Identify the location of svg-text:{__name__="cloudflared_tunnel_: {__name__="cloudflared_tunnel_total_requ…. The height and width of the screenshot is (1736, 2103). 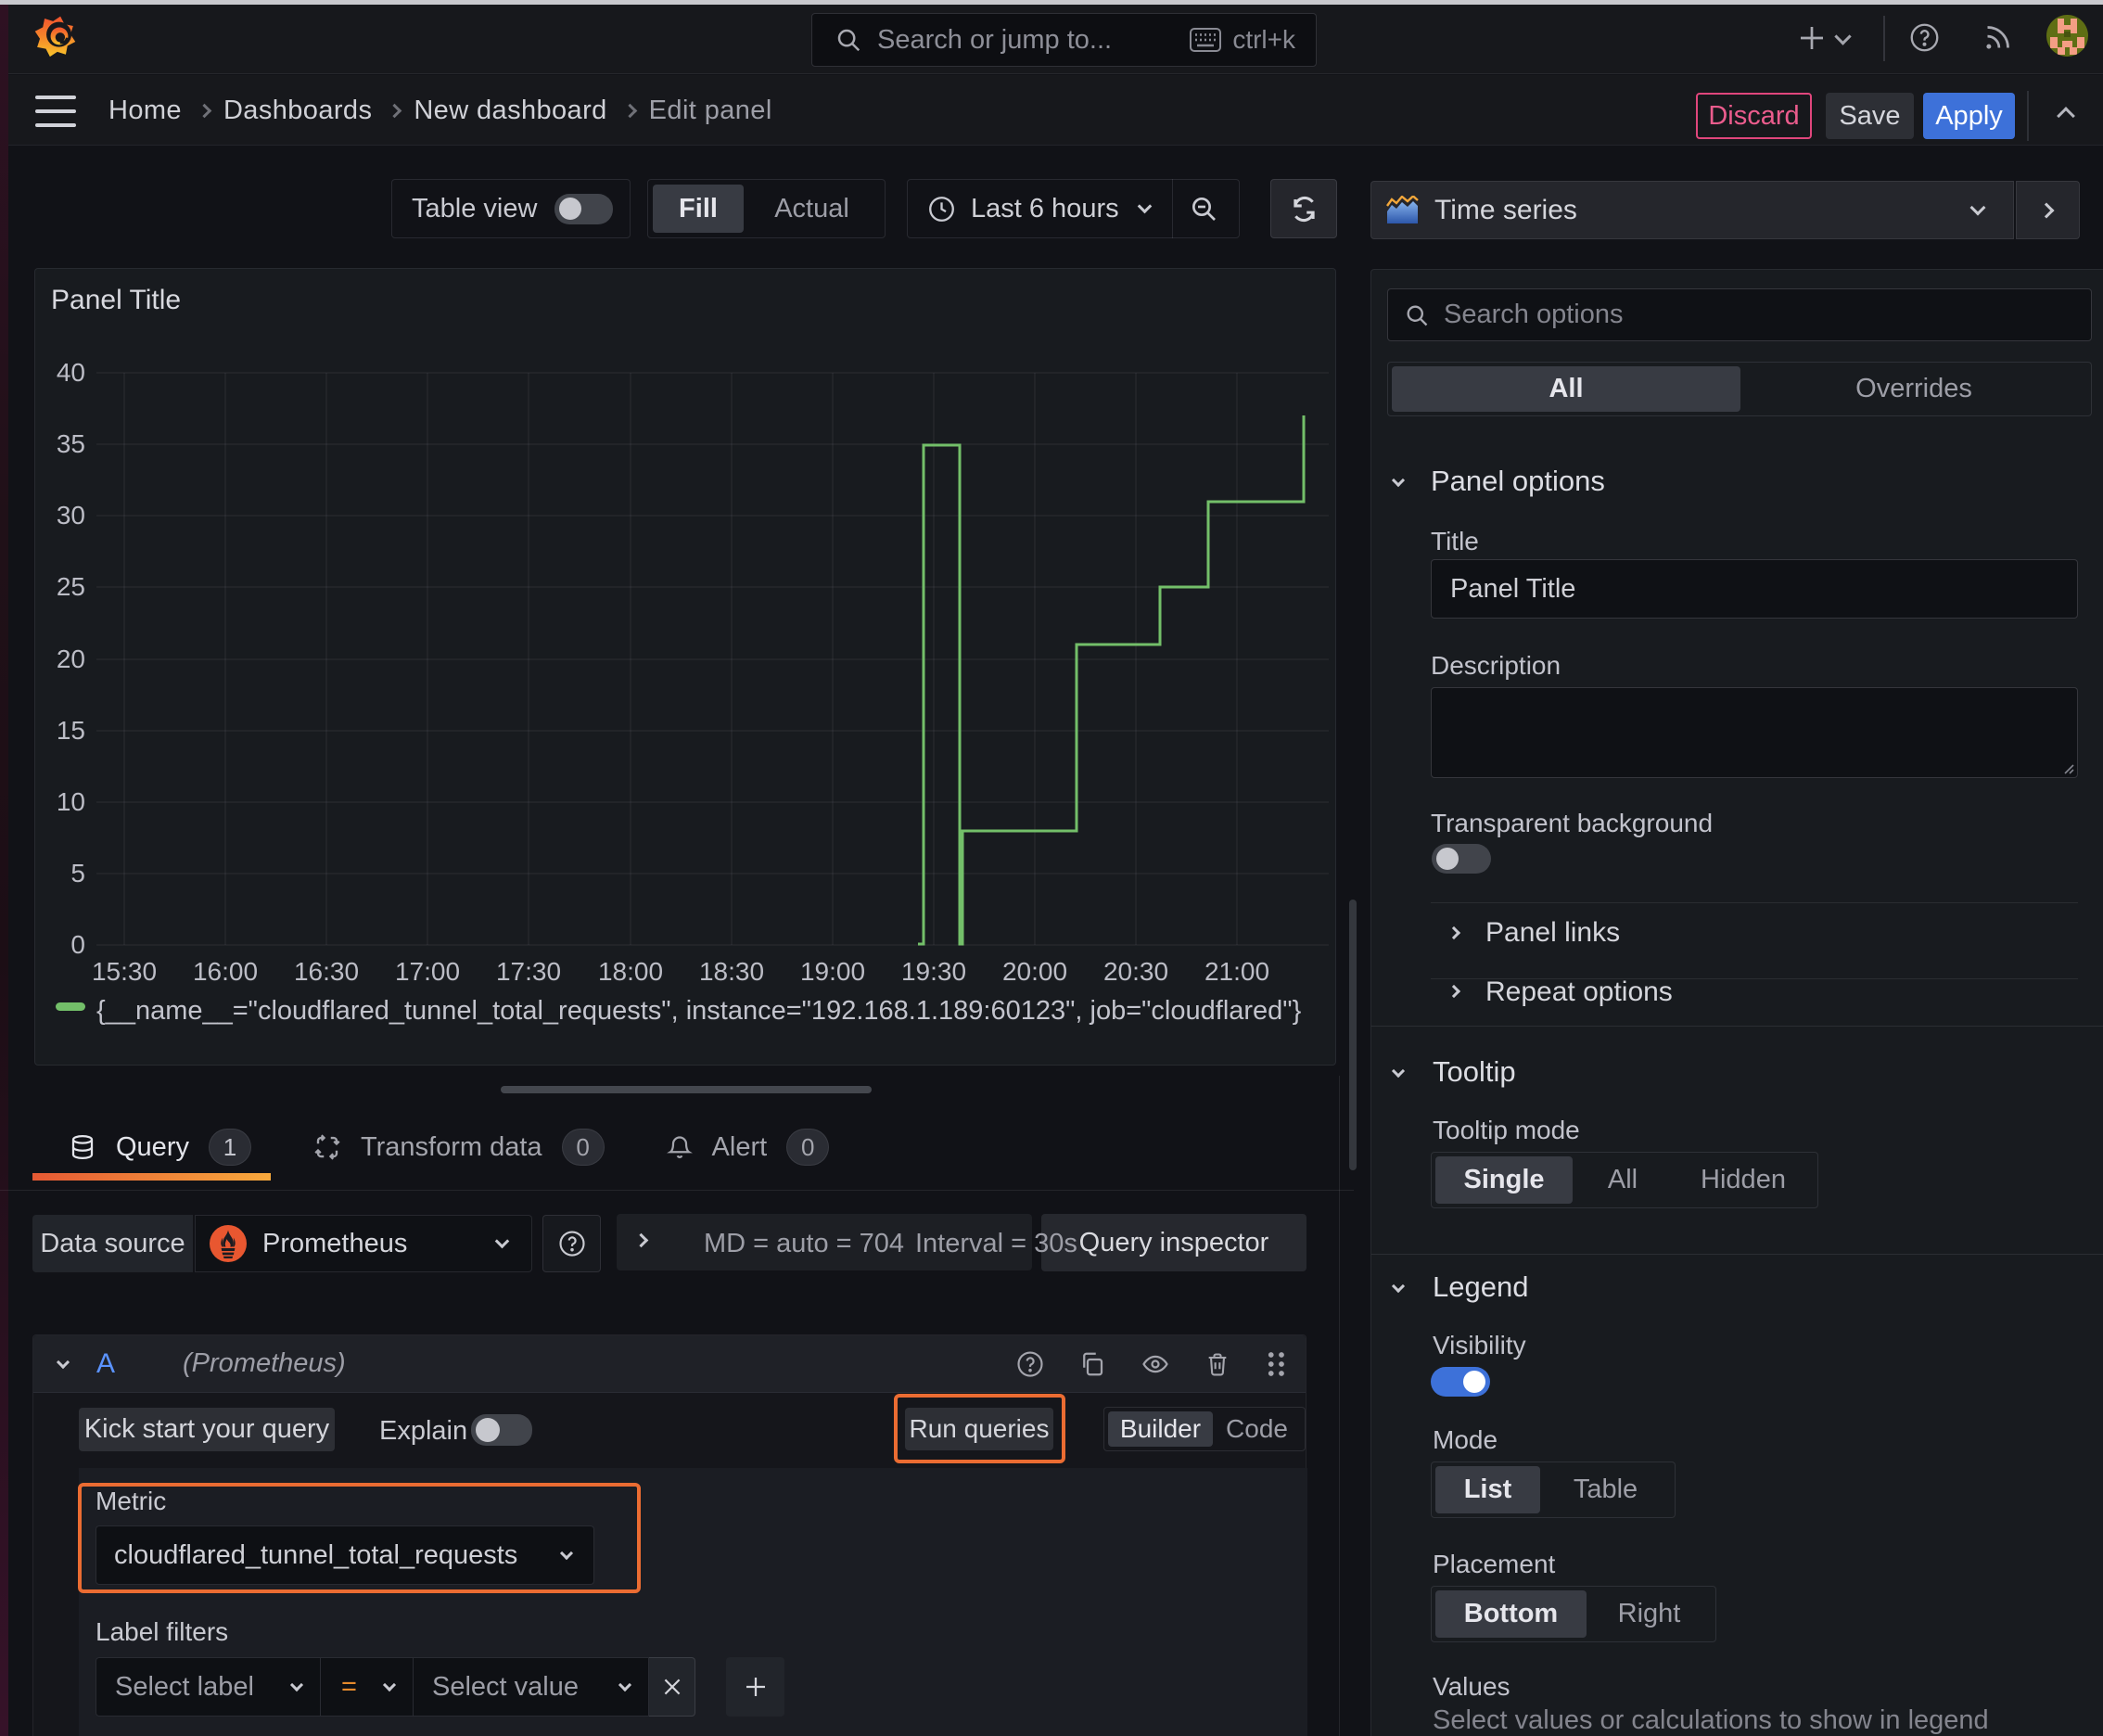
(699, 1011).